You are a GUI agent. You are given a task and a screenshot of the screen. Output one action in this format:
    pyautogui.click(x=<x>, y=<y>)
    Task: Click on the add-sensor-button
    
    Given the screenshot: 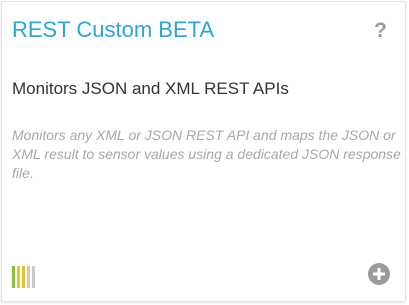 What is the action you would take?
    pyautogui.click(x=379, y=274)
    